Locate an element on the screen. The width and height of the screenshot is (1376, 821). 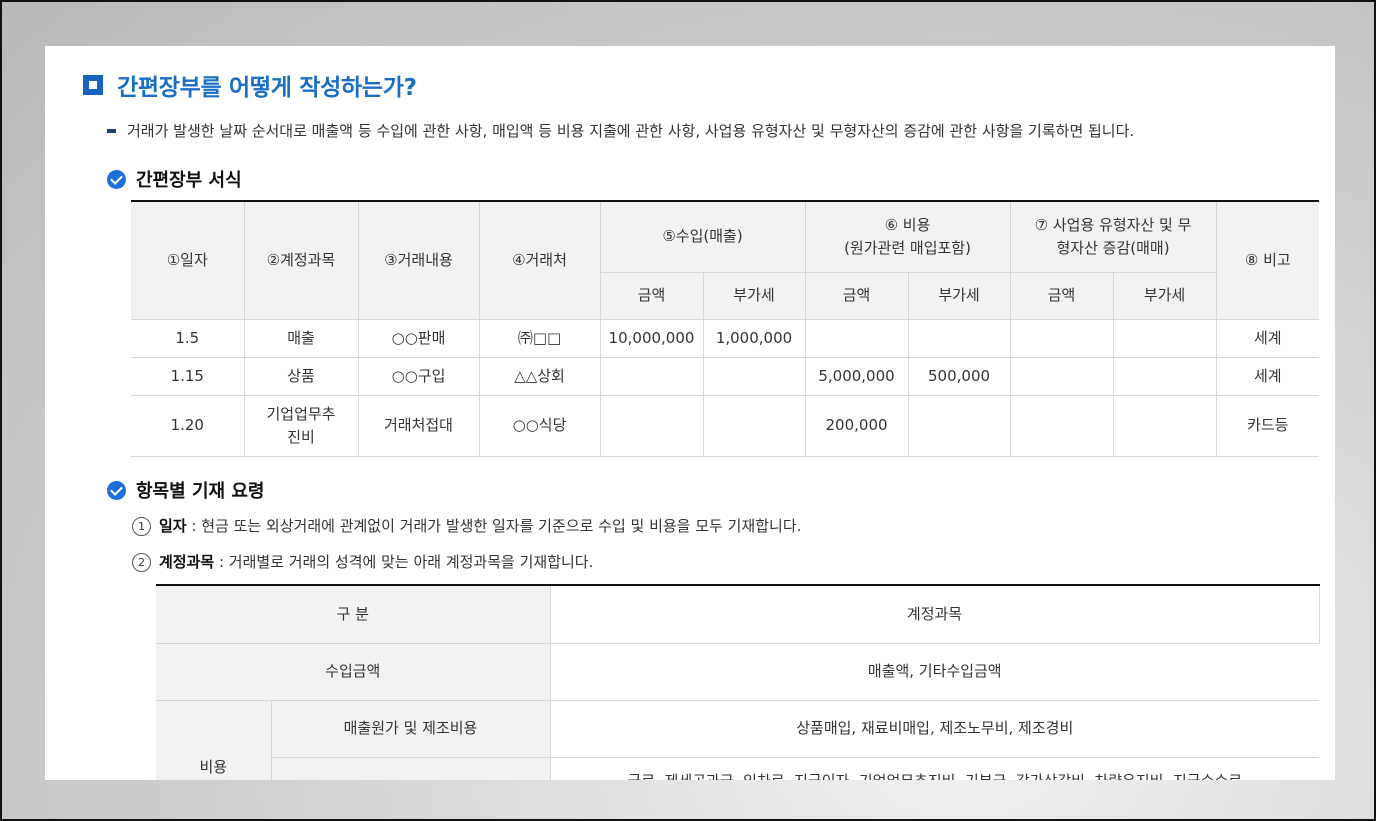
cell-description: 거래처접대 is located at coordinates (418, 425).